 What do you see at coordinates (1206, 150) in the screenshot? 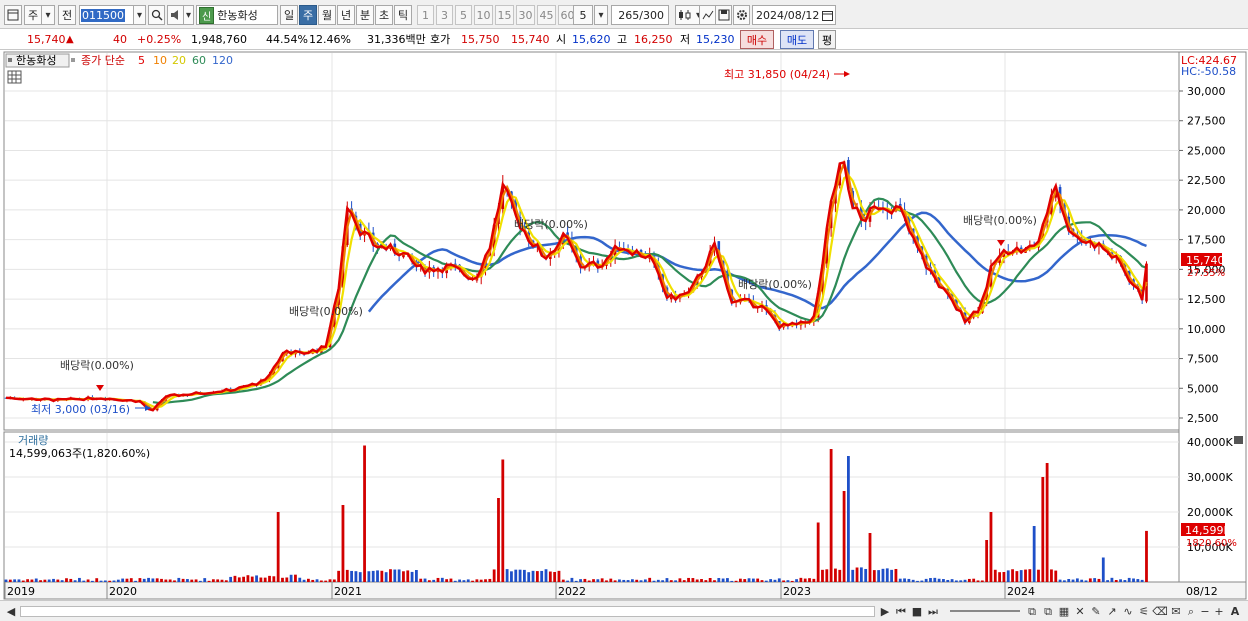
I see `price-tick-label: 25,000` at bounding box center [1206, 150].